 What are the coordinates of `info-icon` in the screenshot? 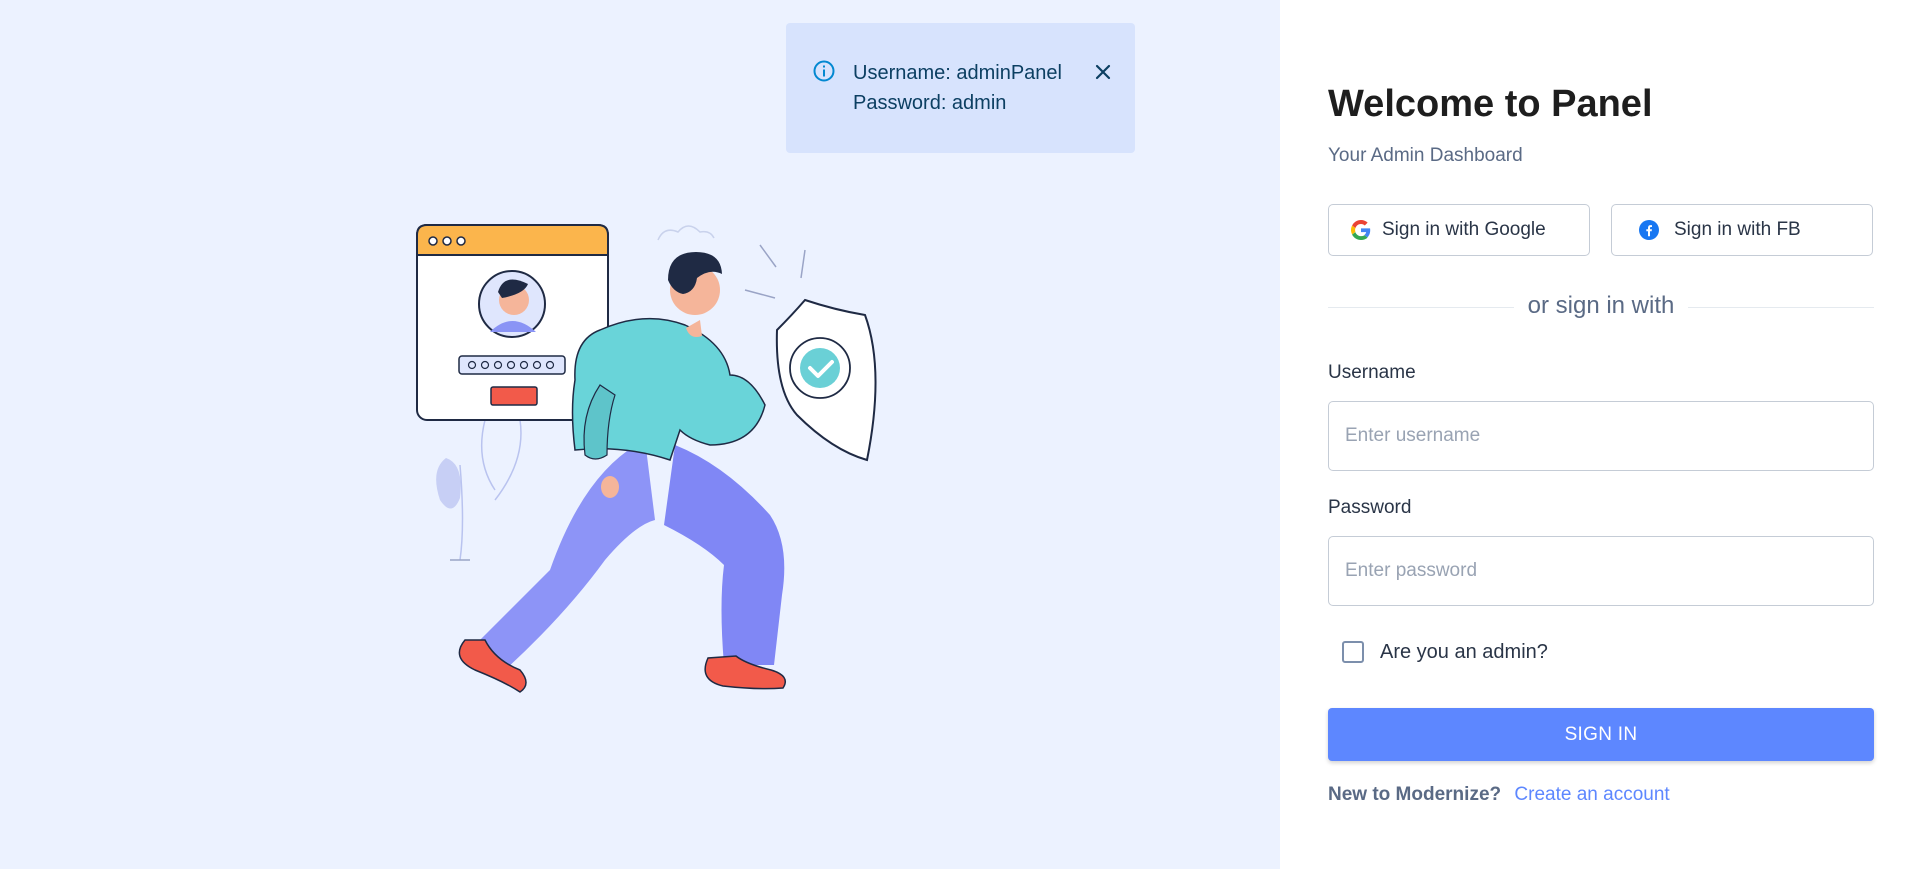 It's located at (824, 71).